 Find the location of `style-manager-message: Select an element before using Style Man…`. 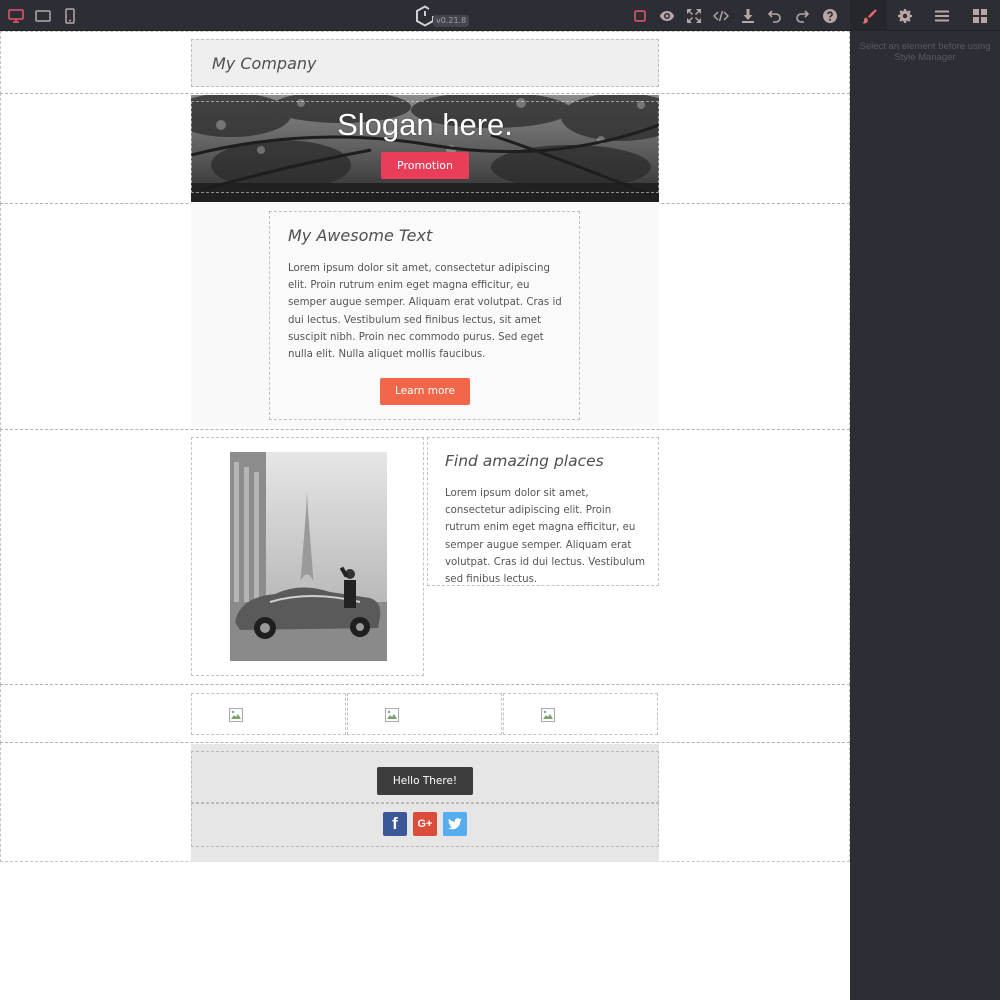

style-manager-message: Select an element before using Style Man… is located at coordinates (925, 52).